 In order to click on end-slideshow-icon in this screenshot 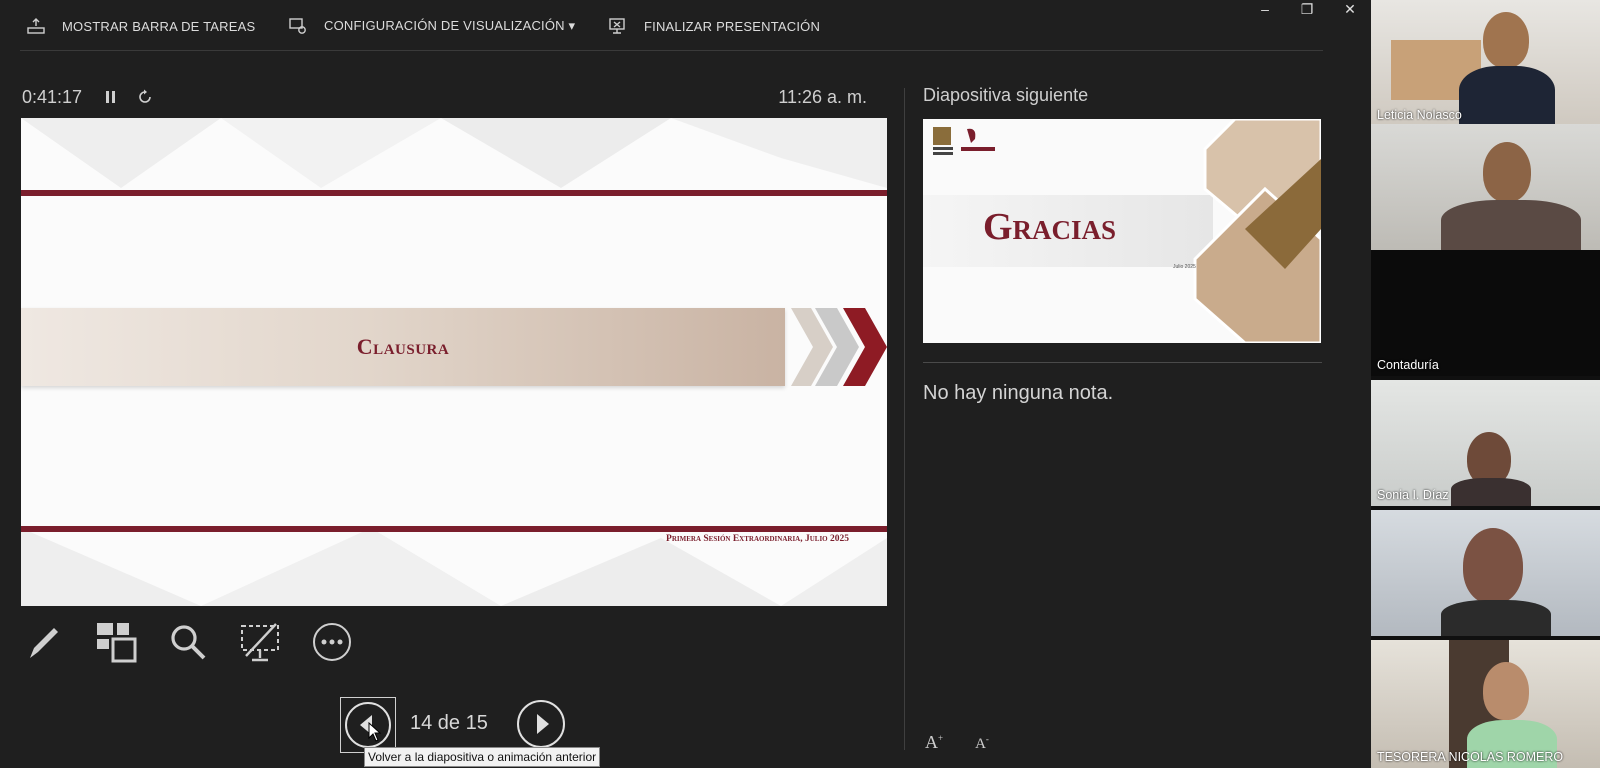, I will do `click(617, 26)`.